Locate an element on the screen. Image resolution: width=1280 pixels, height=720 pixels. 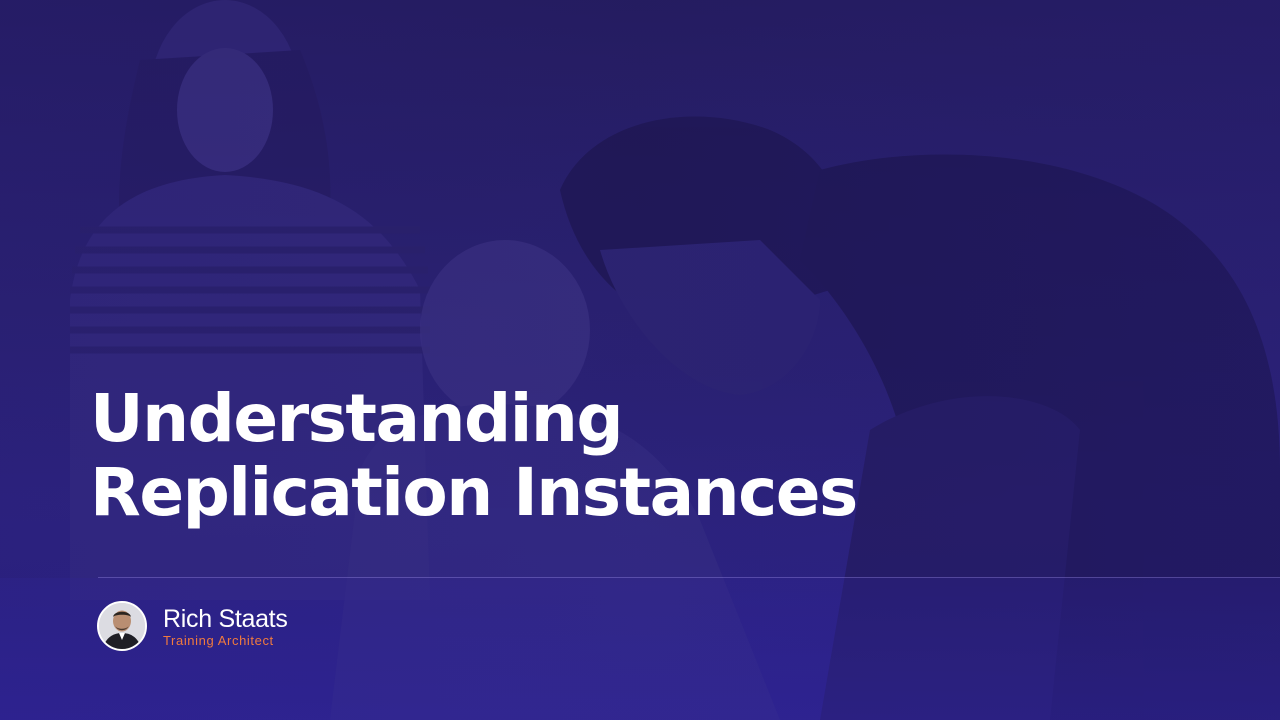
presenter-card: Rich Staats Training Architect is located at coordinates (192, 626).